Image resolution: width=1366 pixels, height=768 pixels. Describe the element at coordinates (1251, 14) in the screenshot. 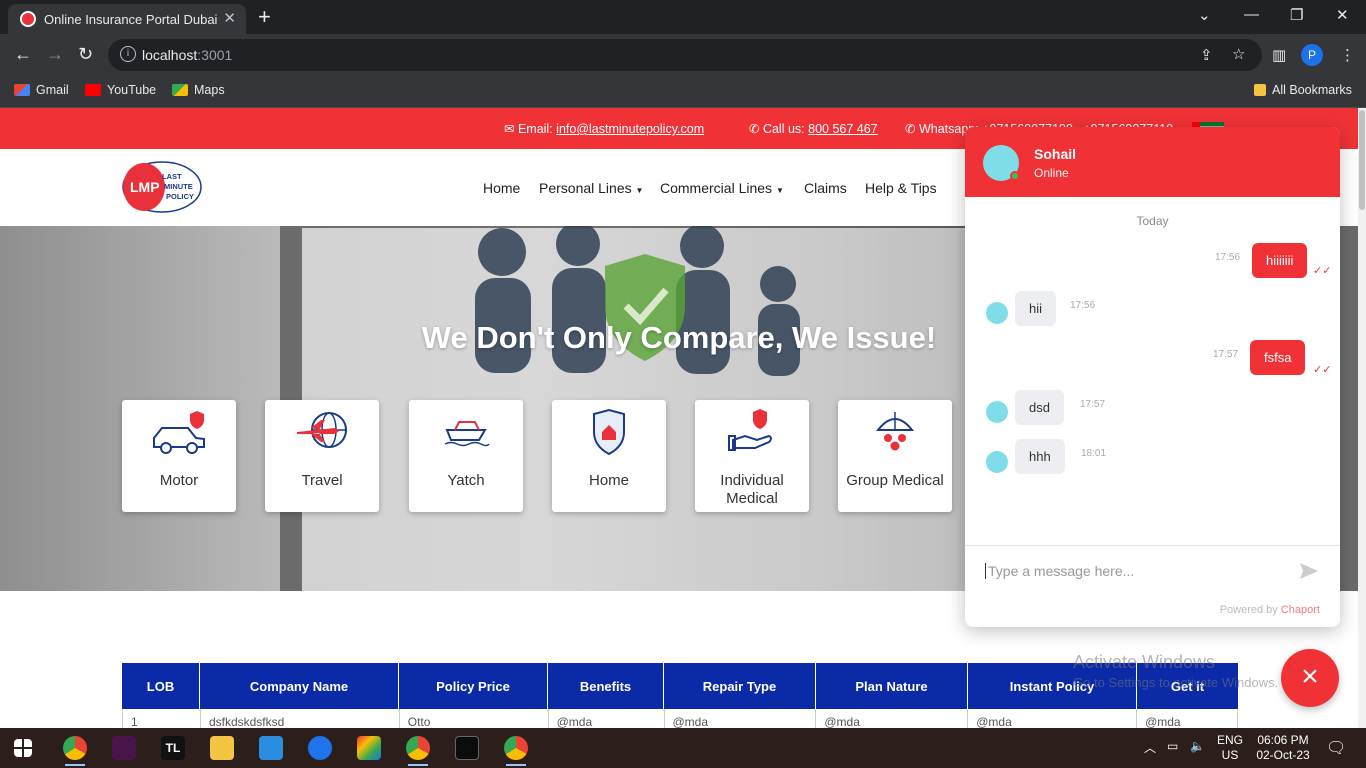

I see `minimize-icon: —` at that location.